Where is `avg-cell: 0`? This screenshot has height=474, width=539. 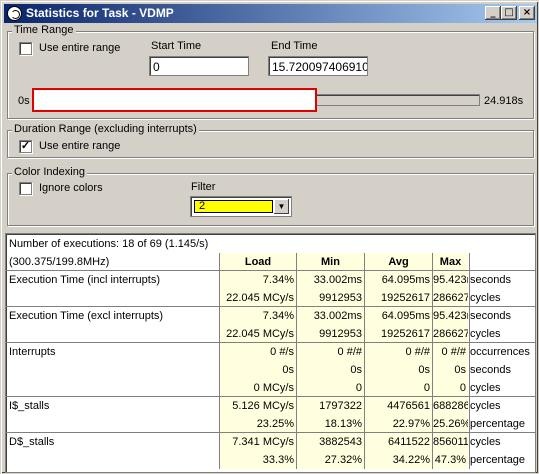
avg-cell: 0 is located at coordinates (398, 388).